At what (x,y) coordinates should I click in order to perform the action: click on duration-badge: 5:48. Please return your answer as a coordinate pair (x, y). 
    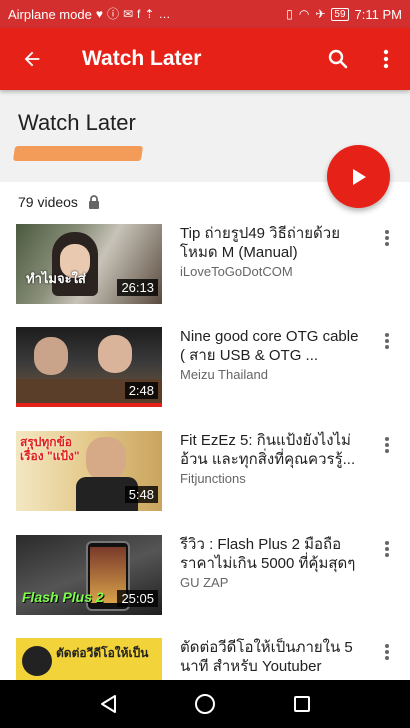
    Looking at the image, I should click on (141, 494).